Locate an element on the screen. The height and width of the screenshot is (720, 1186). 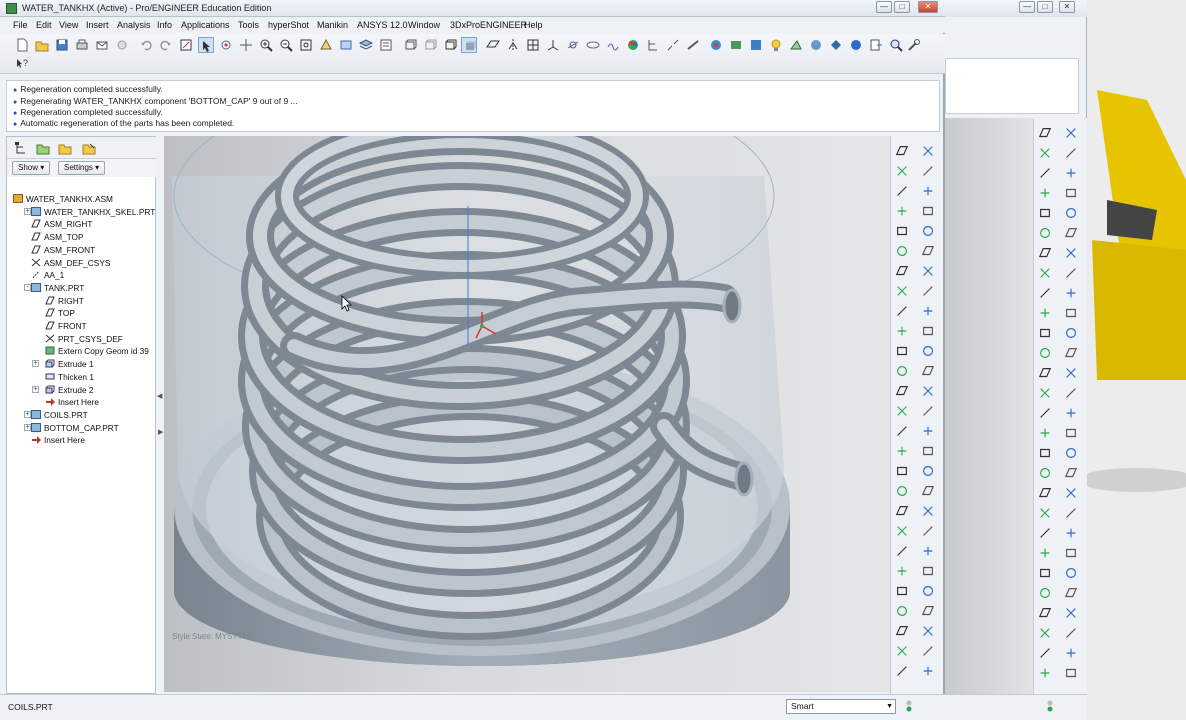
tree-node: COILS.PRT is located at coordinates (59, 415).